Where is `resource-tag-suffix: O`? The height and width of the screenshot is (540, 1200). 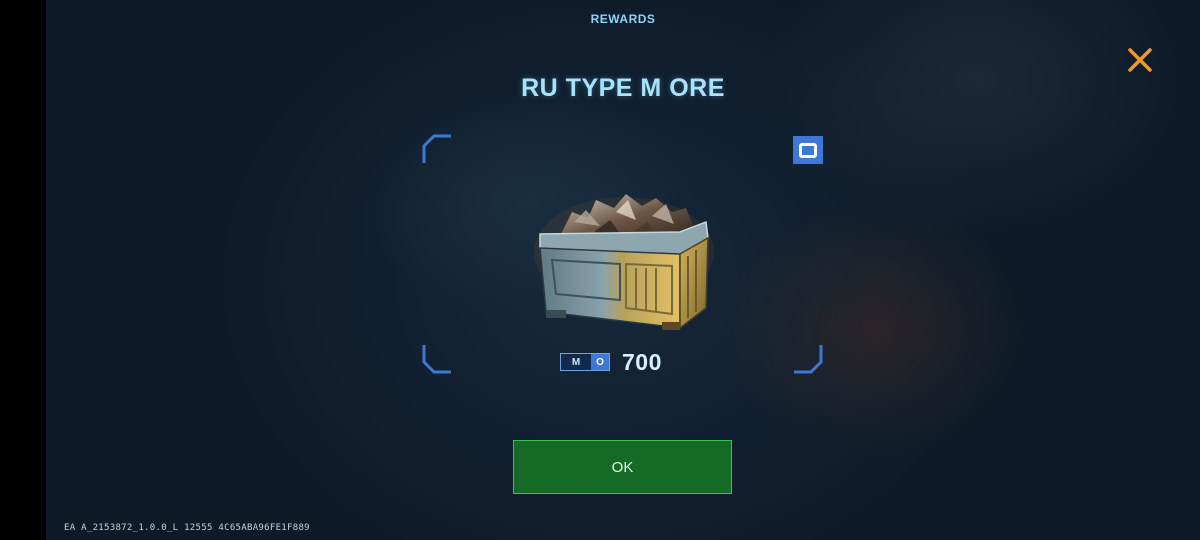 resource-tag-suffix: O is located at coordinates (600, 362).